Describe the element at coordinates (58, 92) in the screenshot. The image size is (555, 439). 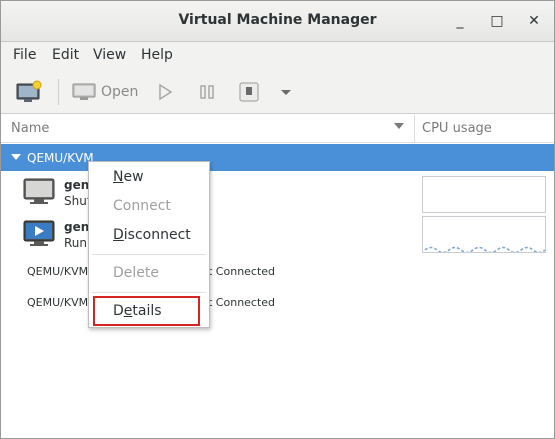
I see `toolbar-separator` at that location.